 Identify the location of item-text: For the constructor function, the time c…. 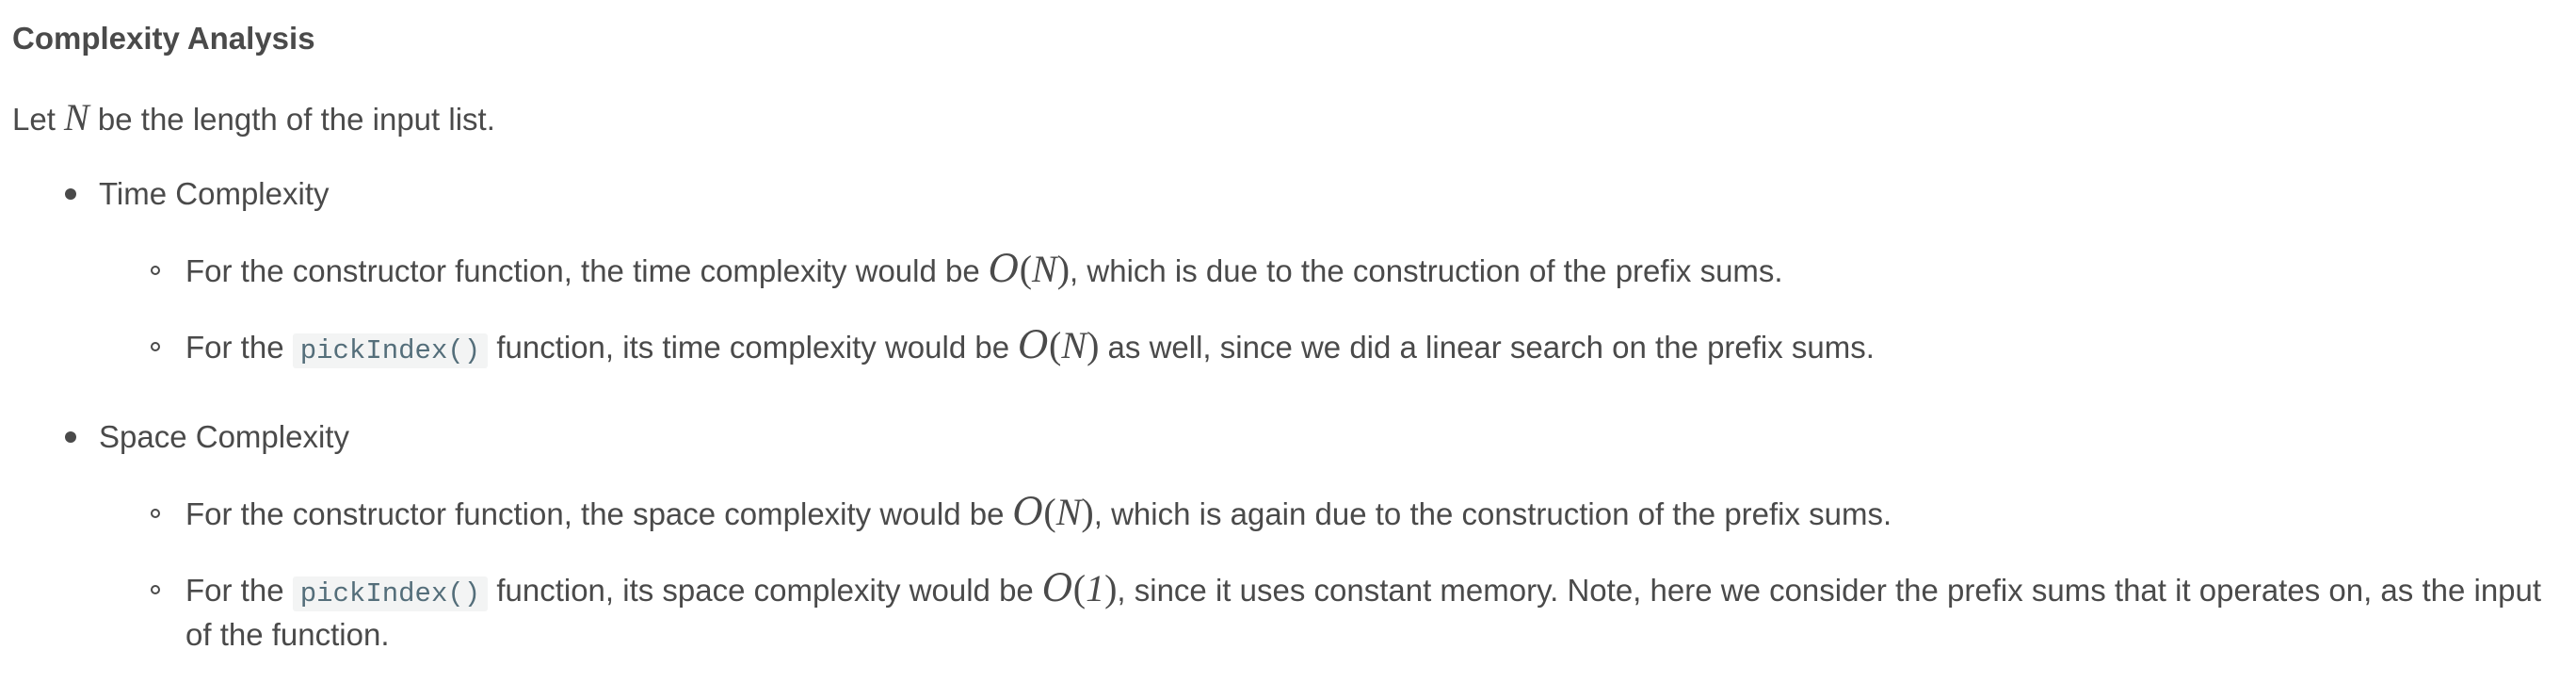
(587, 270).